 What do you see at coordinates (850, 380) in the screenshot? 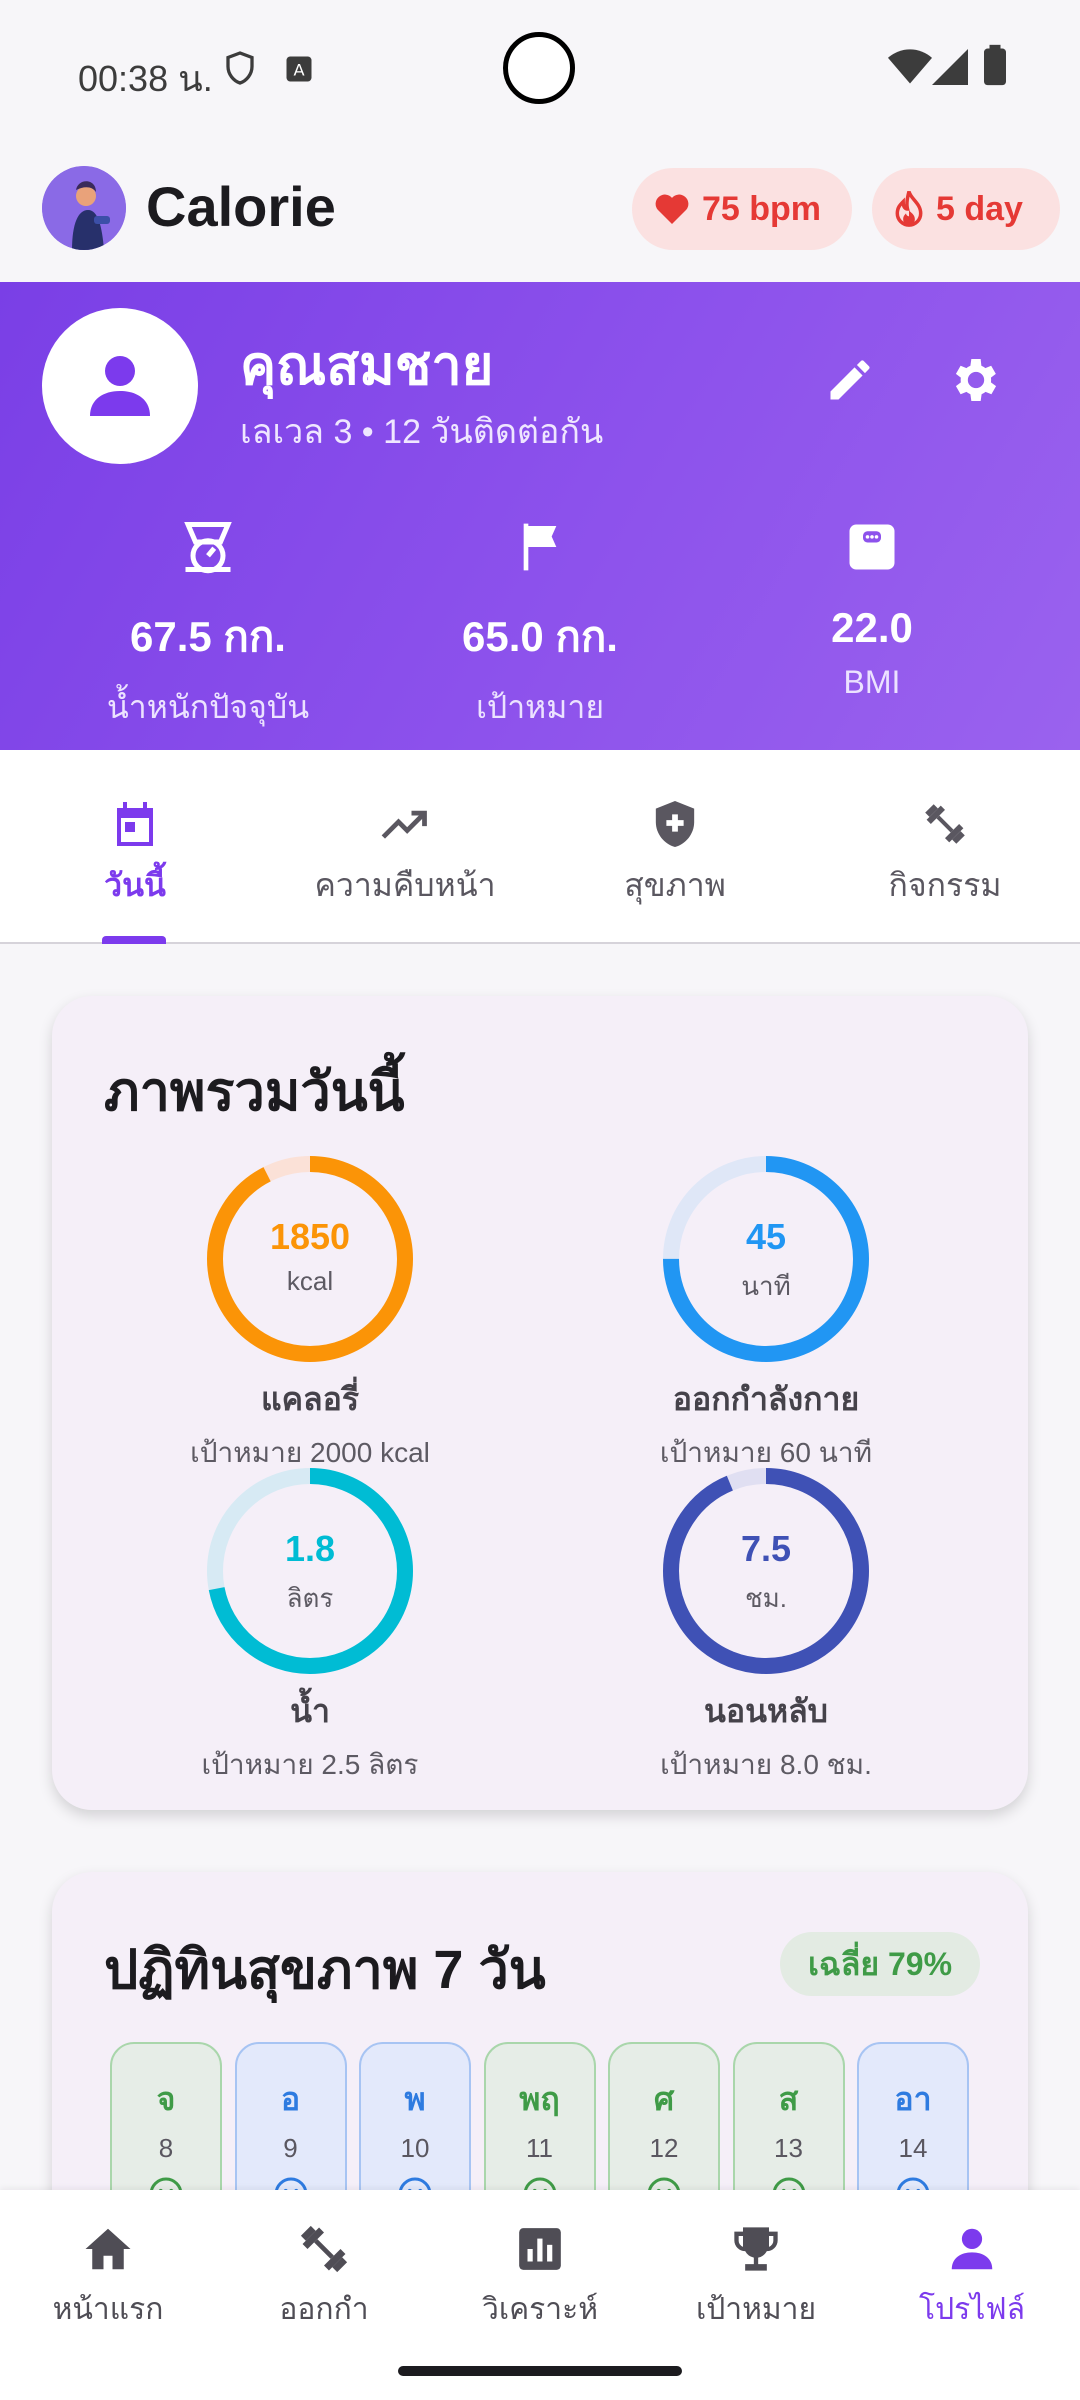
I see `edit-profile-button` at bounding box center [850, 380].